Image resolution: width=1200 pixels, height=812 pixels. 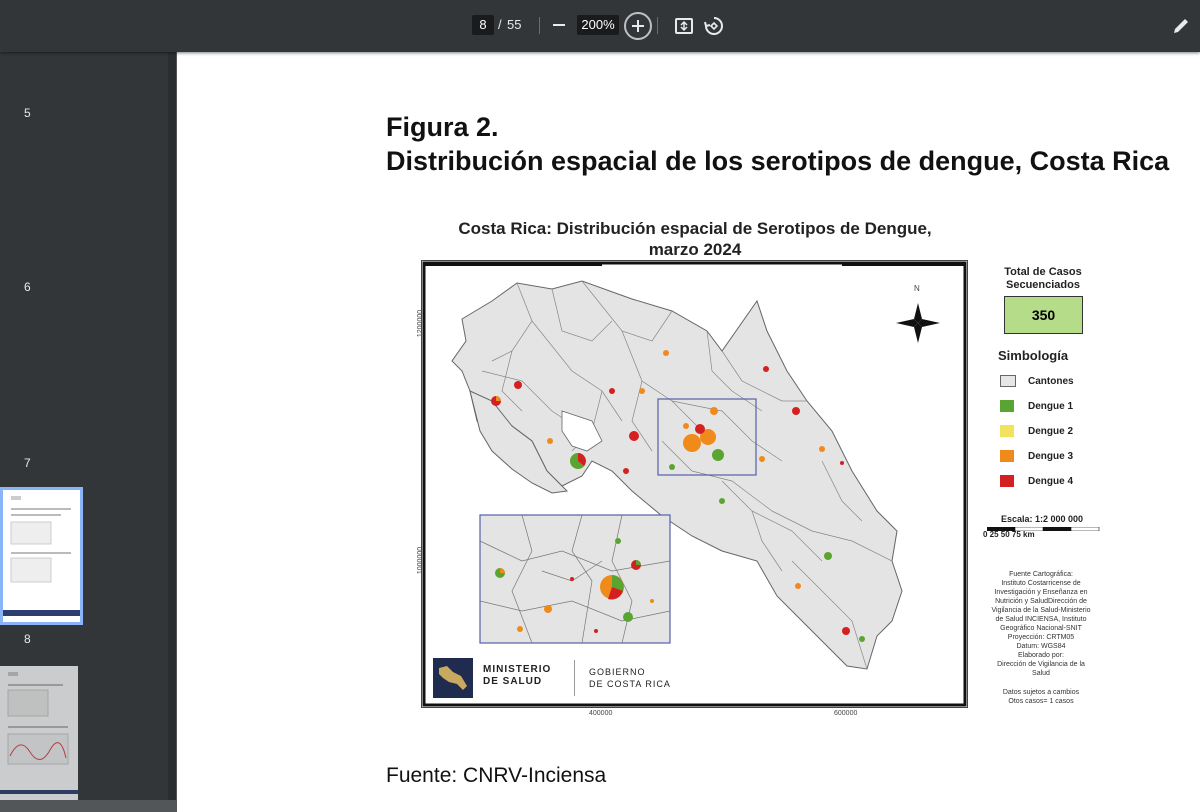 I want to click on legend-label: Dengue 1, so click(x=1051, y=406).